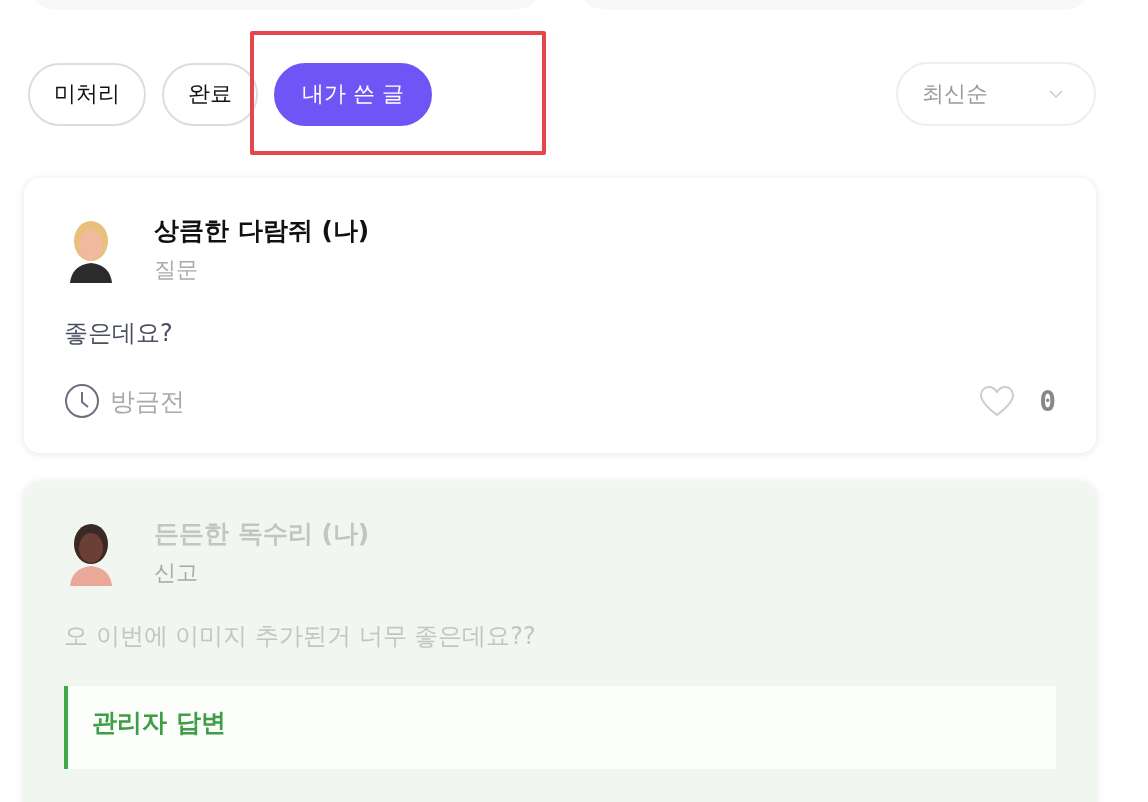 The height and width of the screenshot is (802, 1148). I want to click on post-category: 신고, so click(176, 573).